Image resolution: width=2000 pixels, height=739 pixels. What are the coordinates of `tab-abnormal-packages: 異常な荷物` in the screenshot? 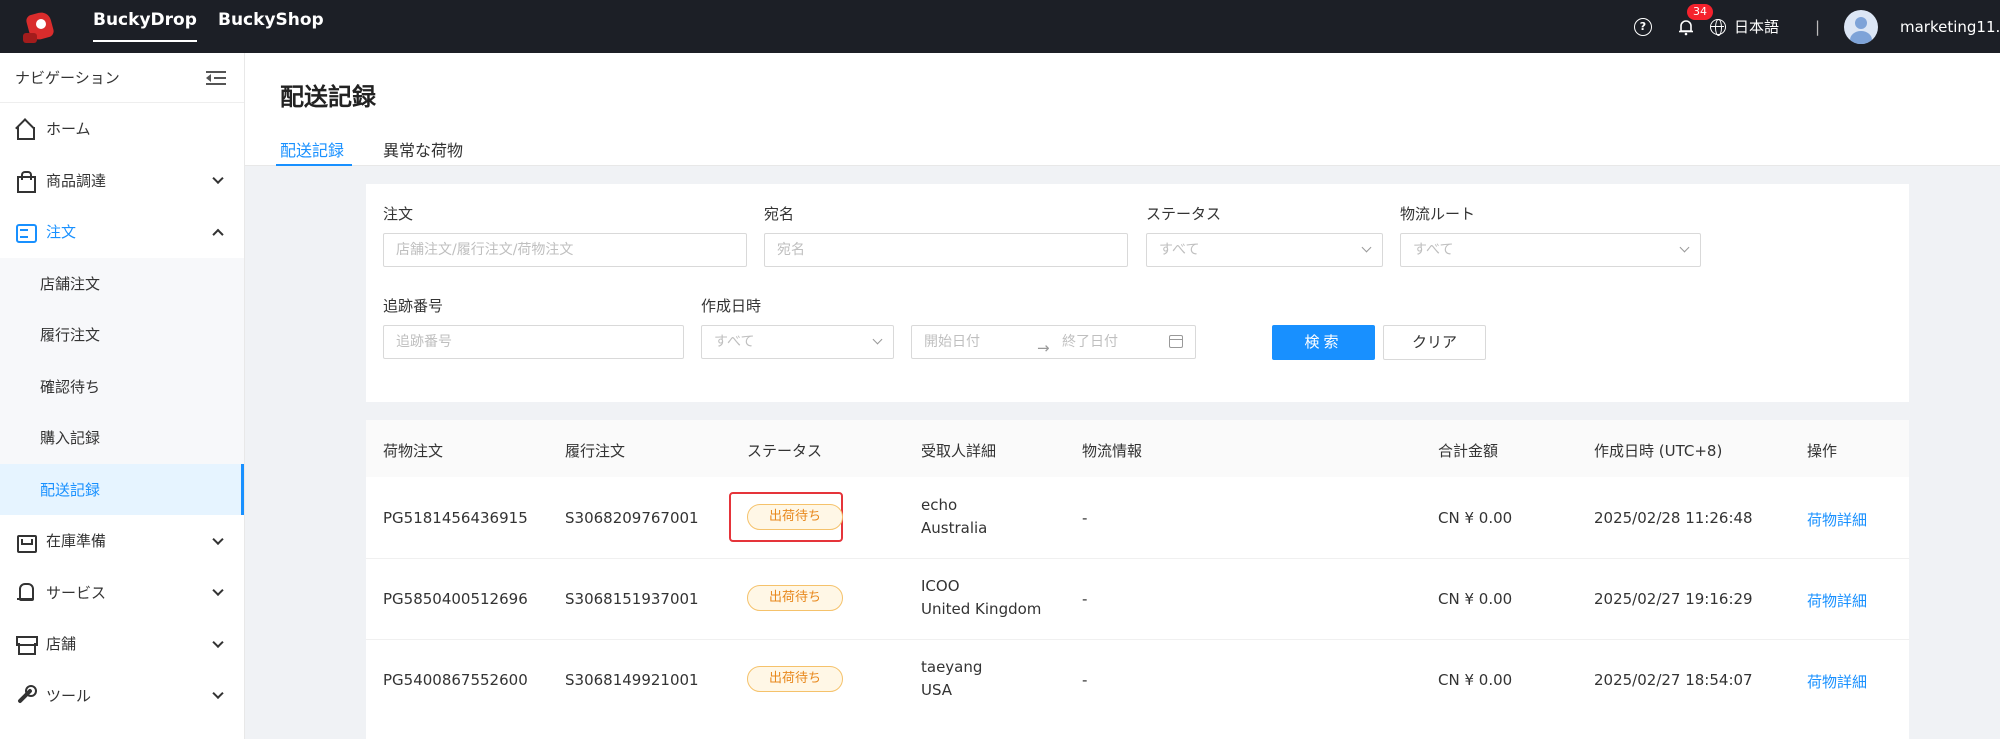 It's located at (423, 151).